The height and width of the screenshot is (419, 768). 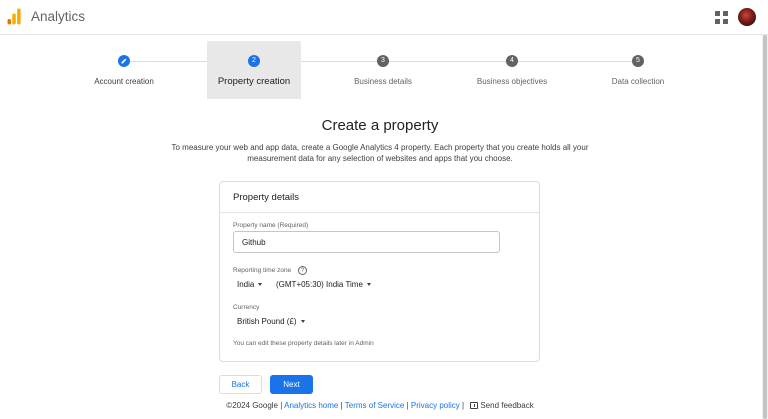 What do you see at coordinates (254, 61) in the screenshot?
I see `step-number: 2` at bounding box center [254, 61].